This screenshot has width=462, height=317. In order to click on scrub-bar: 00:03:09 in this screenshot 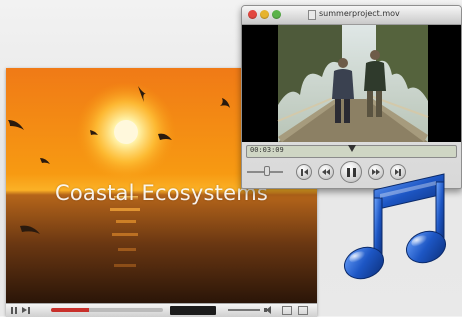, I will do `click(351, 151)`.